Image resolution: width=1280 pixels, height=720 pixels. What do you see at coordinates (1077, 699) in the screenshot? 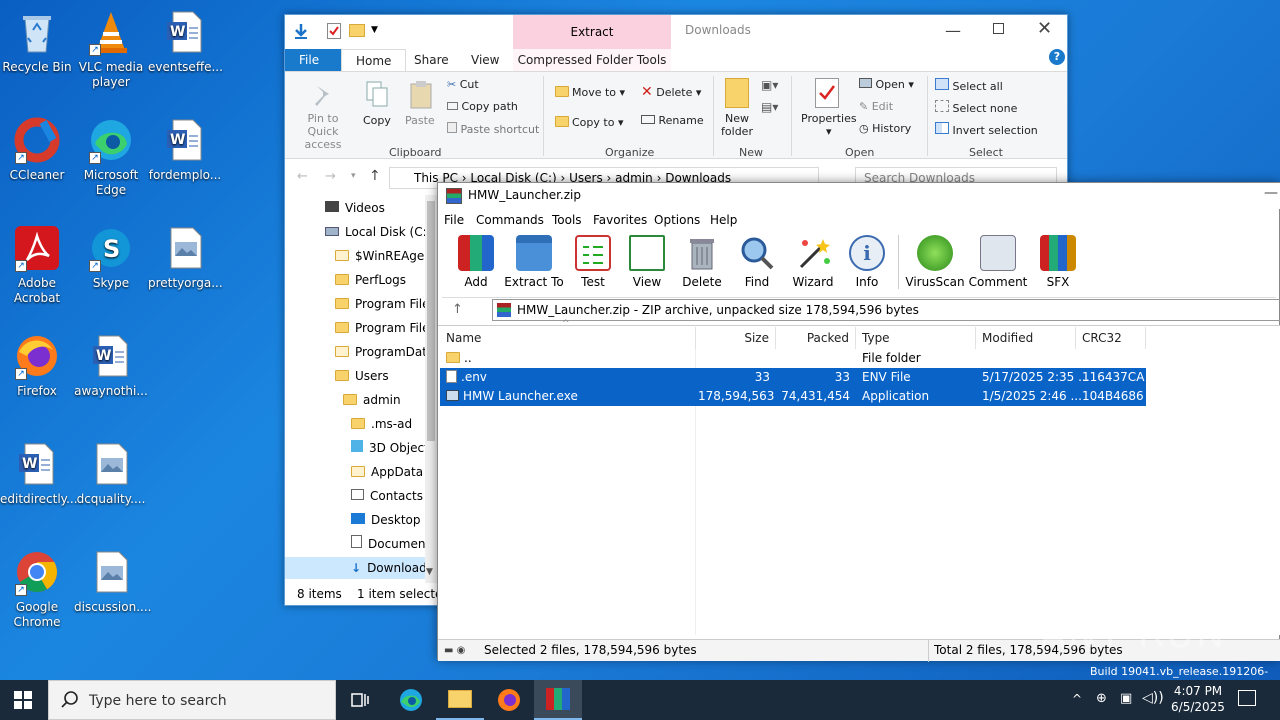
I see `tray-overflow-icon: ^` at bounding box center [1077, 699].